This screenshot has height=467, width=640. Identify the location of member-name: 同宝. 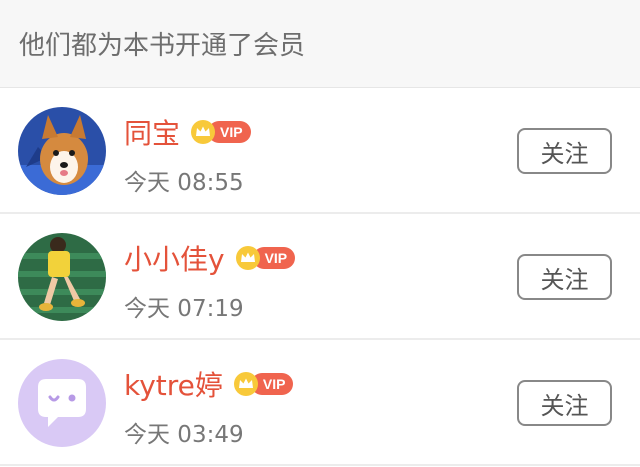
(152, 132).